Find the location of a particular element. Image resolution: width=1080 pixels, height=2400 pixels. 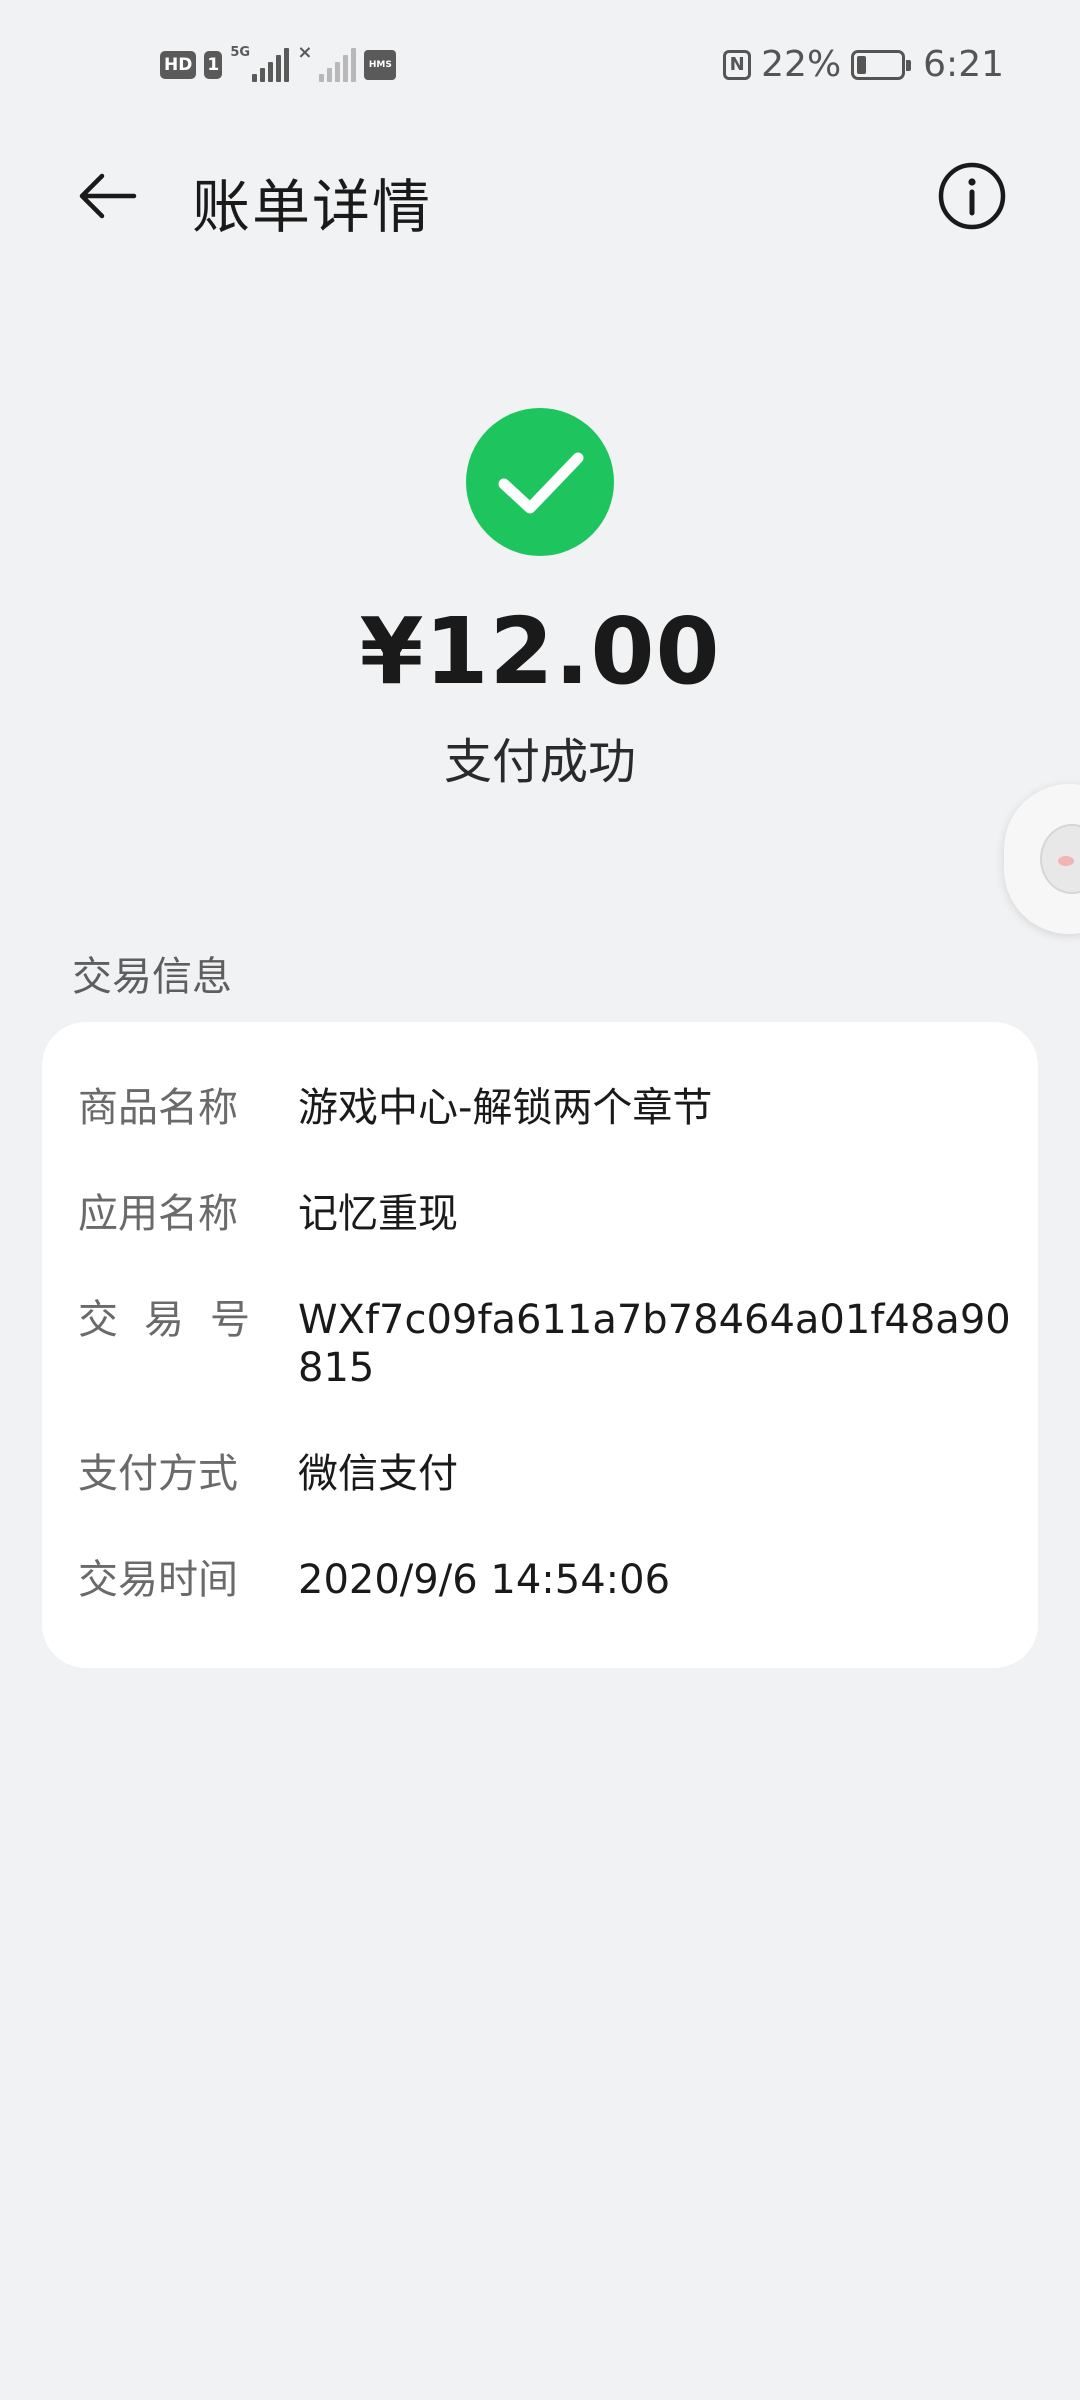

row-label: 商品名称 is located at coordinates (158, 1108).